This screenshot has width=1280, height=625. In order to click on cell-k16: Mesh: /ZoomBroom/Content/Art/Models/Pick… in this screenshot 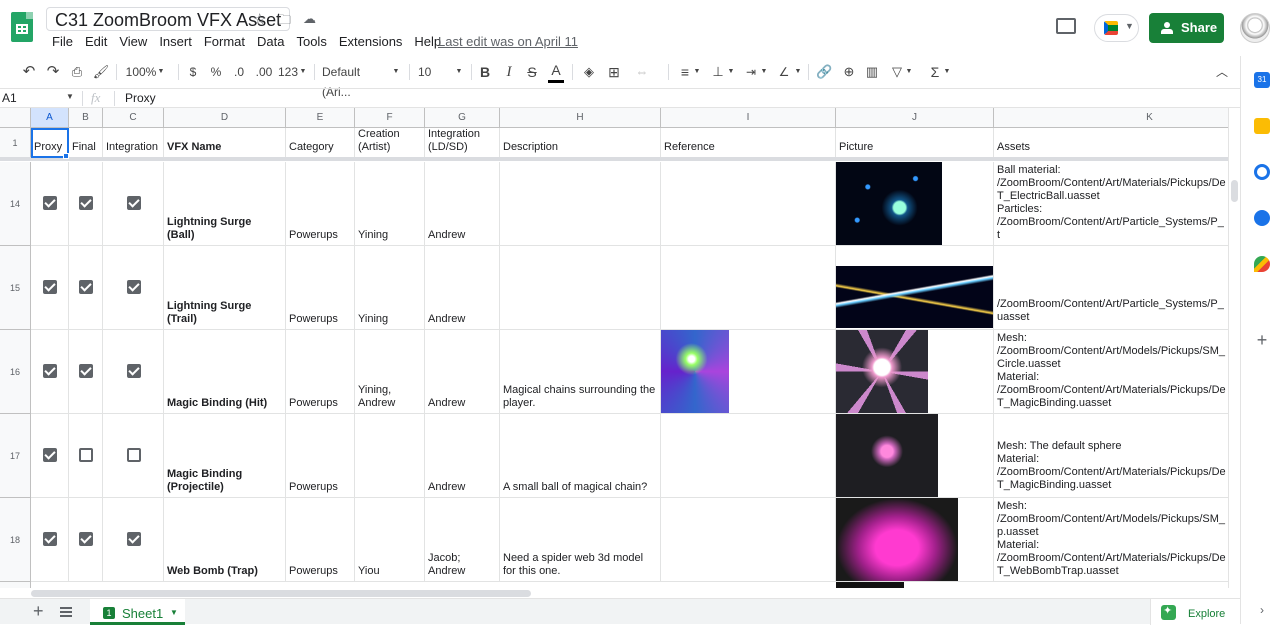, I will do `click(1111, 372)`.